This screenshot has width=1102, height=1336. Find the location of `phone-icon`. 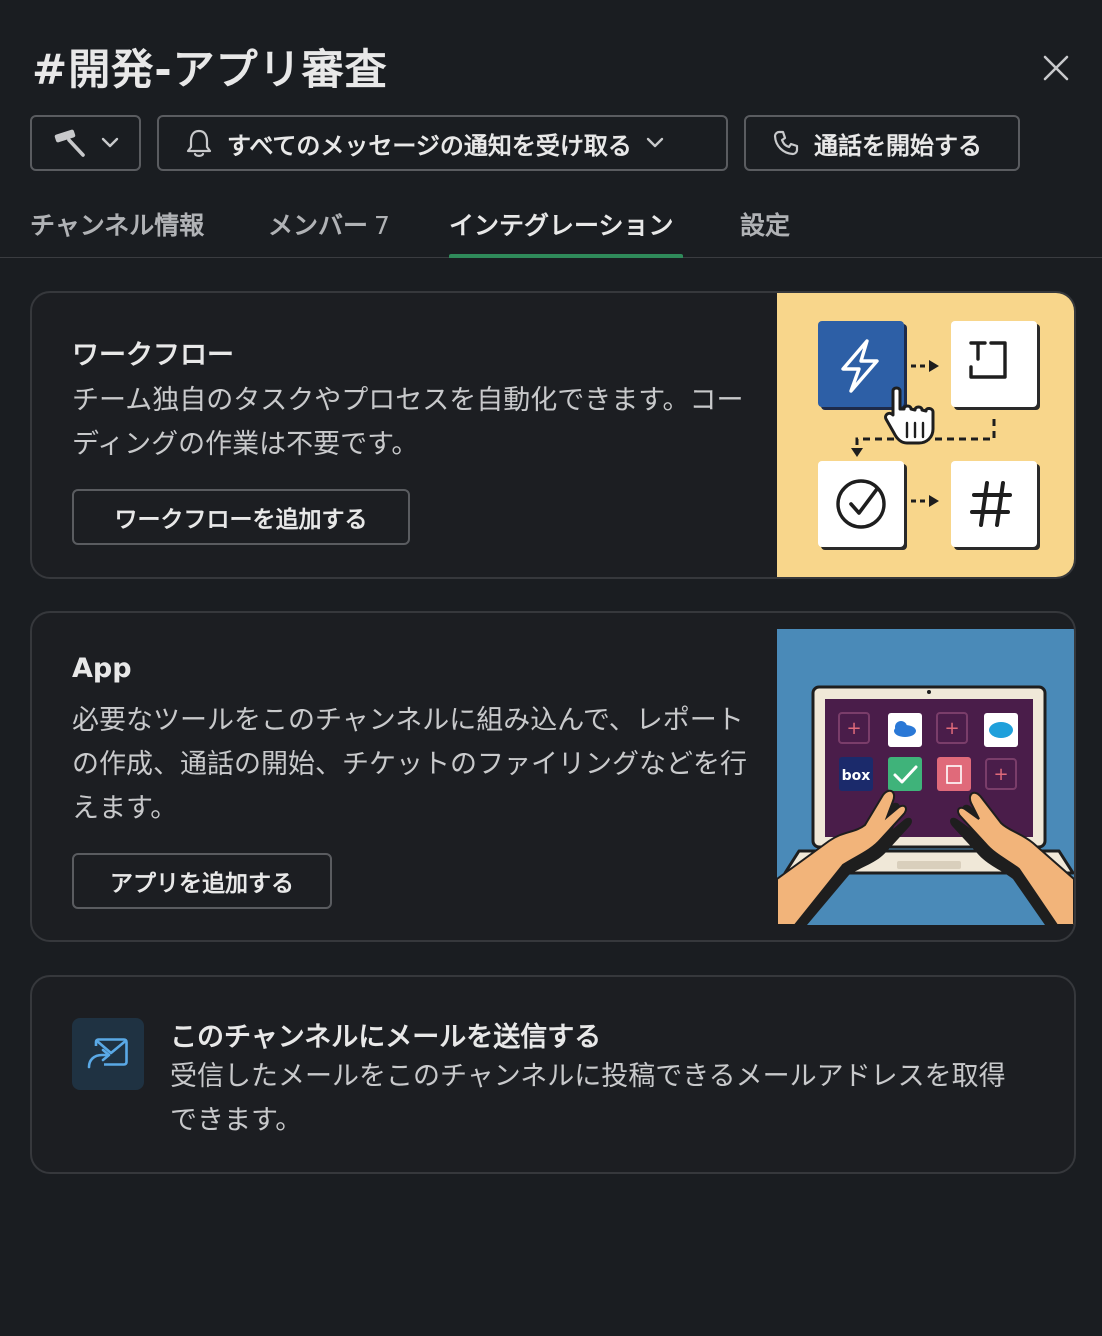

phone-icon is located at coordinates (786, 143).